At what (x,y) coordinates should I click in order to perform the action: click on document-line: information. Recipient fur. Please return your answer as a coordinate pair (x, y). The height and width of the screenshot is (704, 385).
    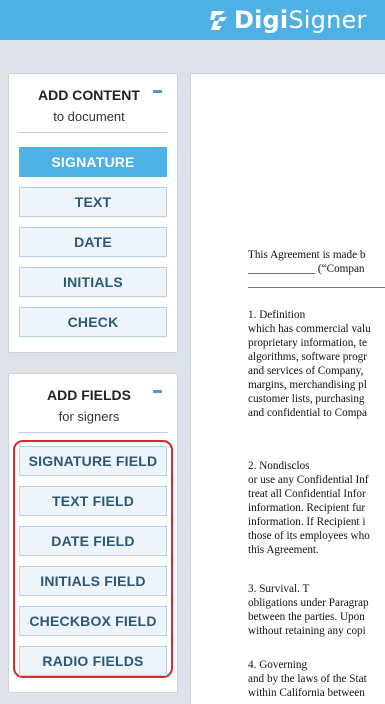
    Looking at the image, I should click on (307, 508).